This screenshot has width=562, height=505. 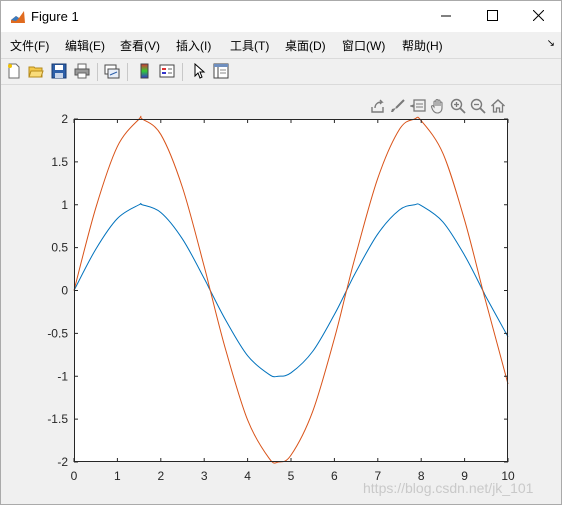 I want to click on print-button, so click(x=82, y=72).